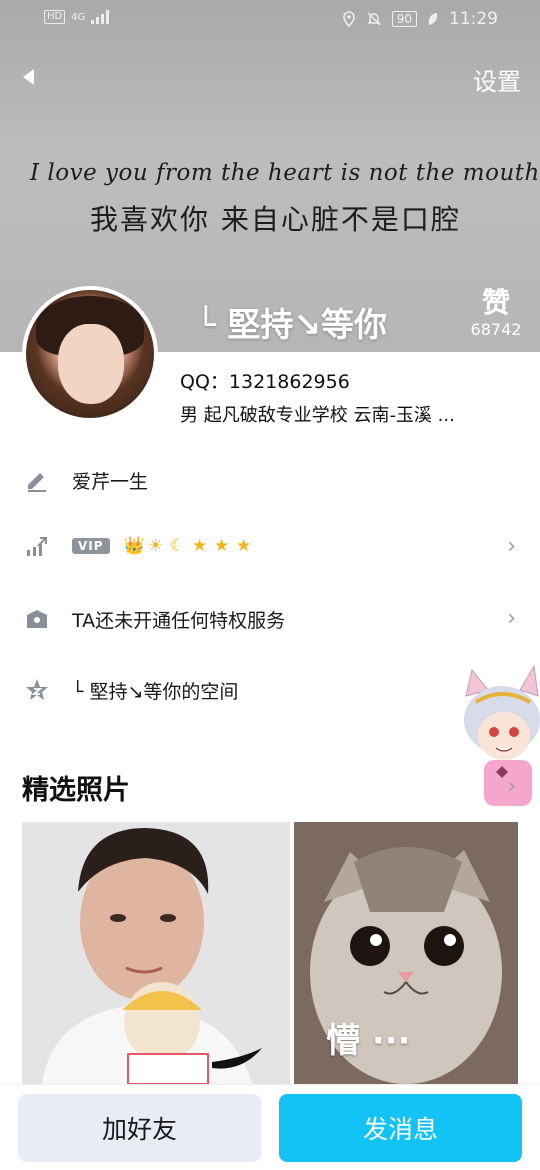  I want to click on photo-boy-image, so click(156, 953).